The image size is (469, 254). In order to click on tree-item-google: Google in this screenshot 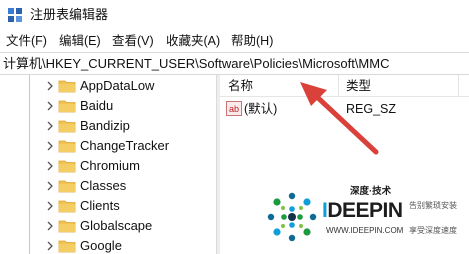, I will do `click(108, 245)`.